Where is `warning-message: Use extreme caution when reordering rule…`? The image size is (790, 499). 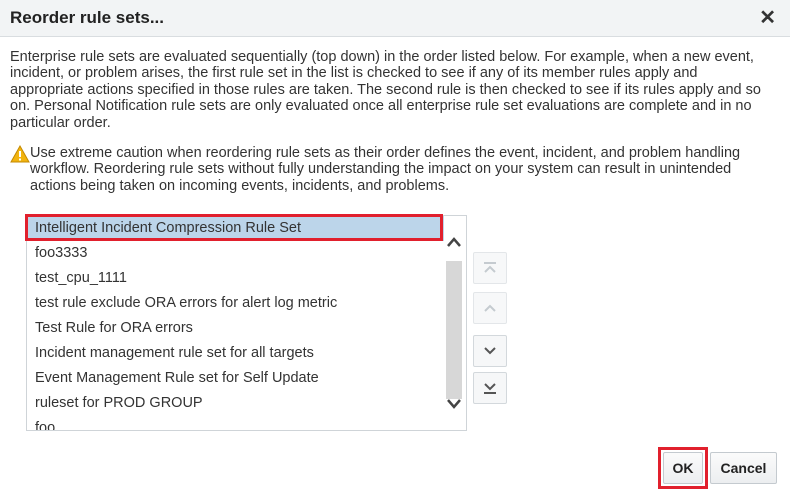
warning-message: Use extreme caution when reordering rule… is located at coordinates (395, 169).